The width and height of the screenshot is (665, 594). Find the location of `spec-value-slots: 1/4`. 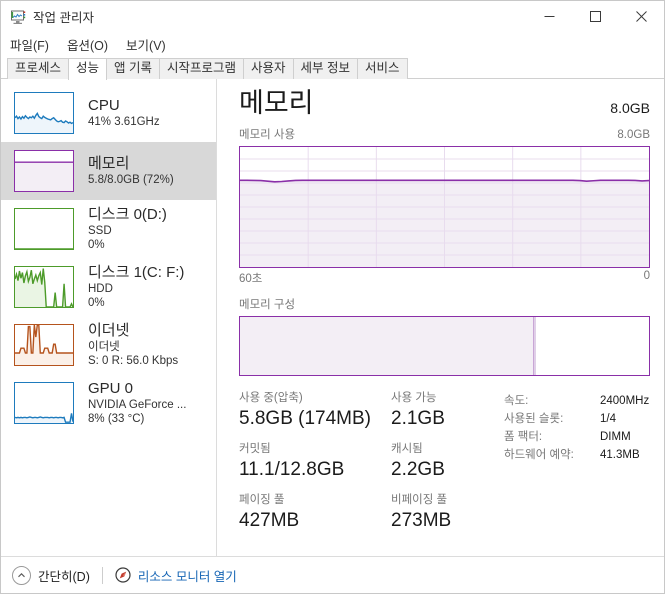

spec-value-slots: 1/4 is located at coordinates (608, 419).